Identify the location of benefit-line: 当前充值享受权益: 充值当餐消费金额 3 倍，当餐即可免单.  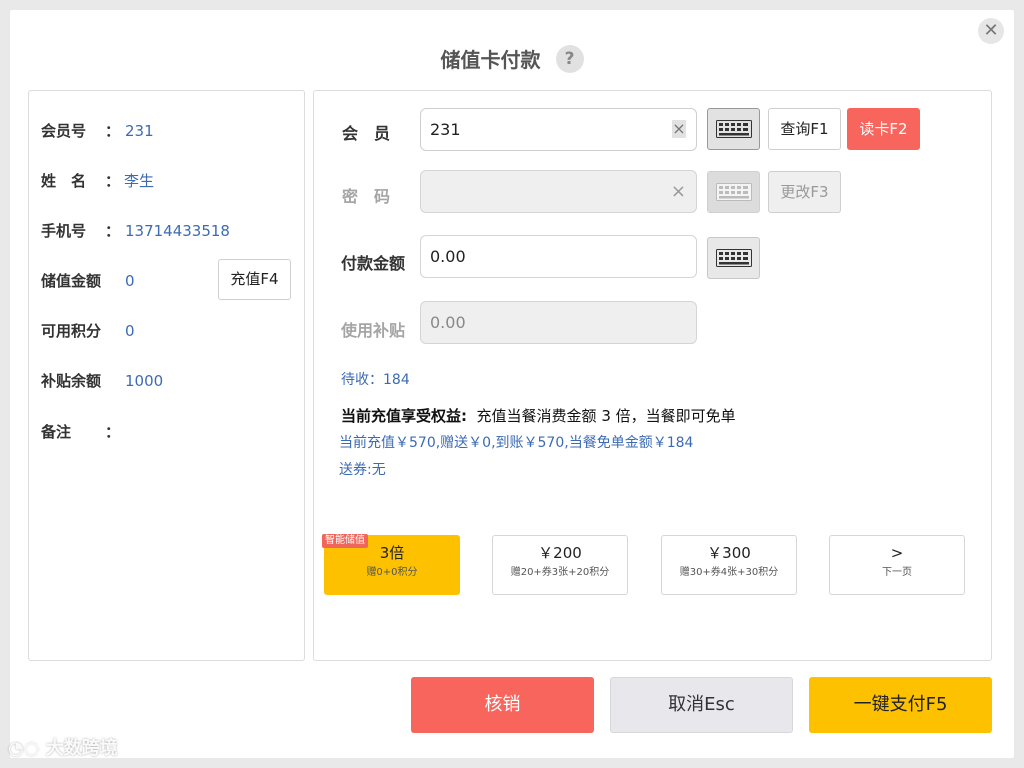
(538, 415).